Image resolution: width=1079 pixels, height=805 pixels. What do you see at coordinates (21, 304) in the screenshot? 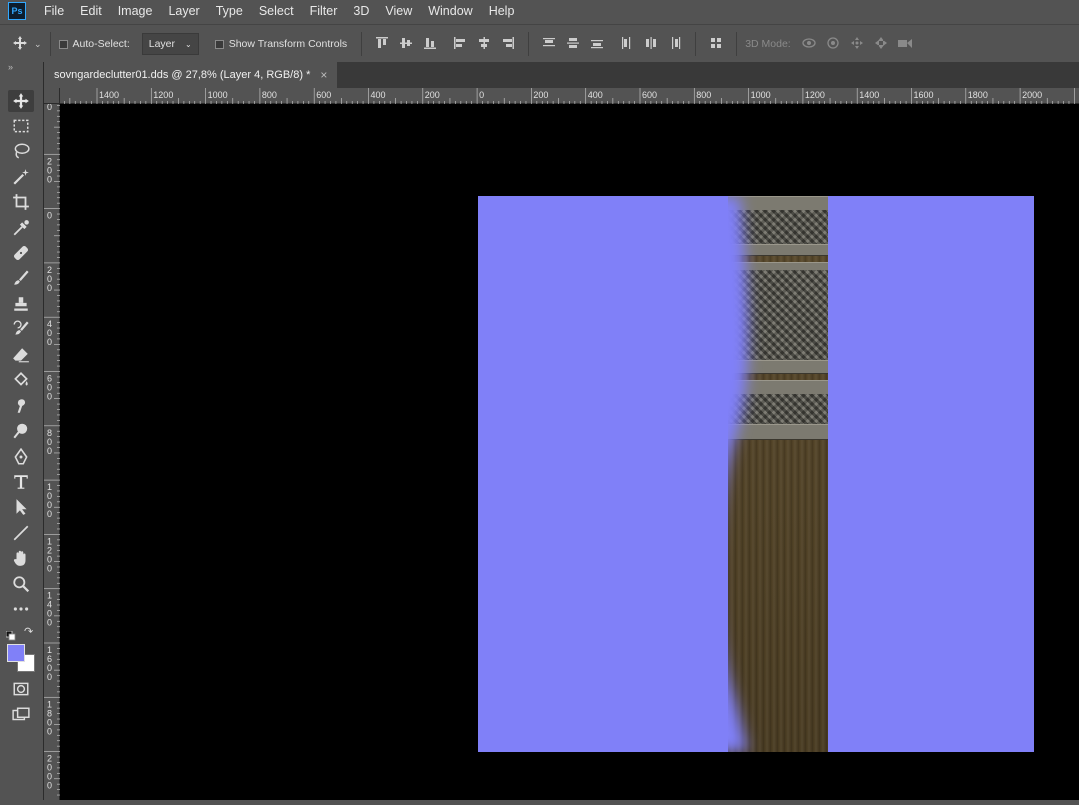
I see `clone-stamp-tool-icon` at bounding box center [21, 304].